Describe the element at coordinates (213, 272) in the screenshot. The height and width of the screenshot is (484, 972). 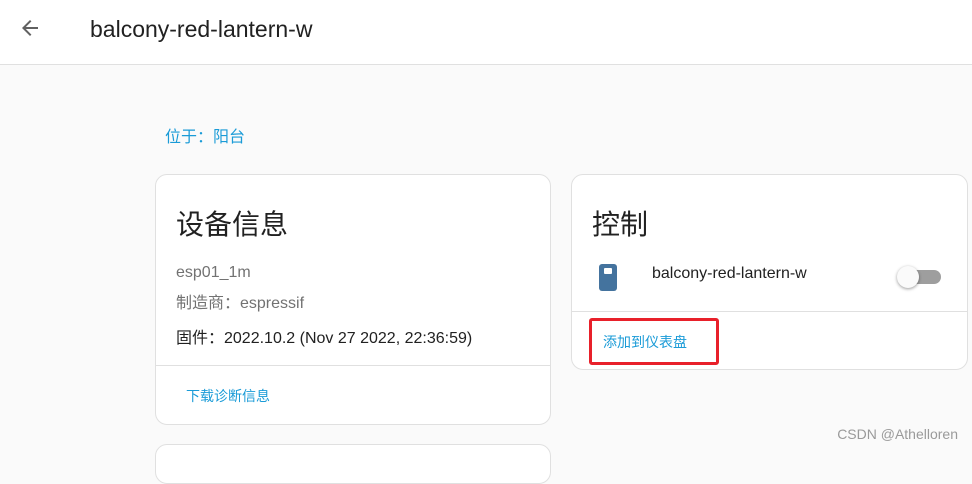
I see `device-model: esp01_1m` at that location.